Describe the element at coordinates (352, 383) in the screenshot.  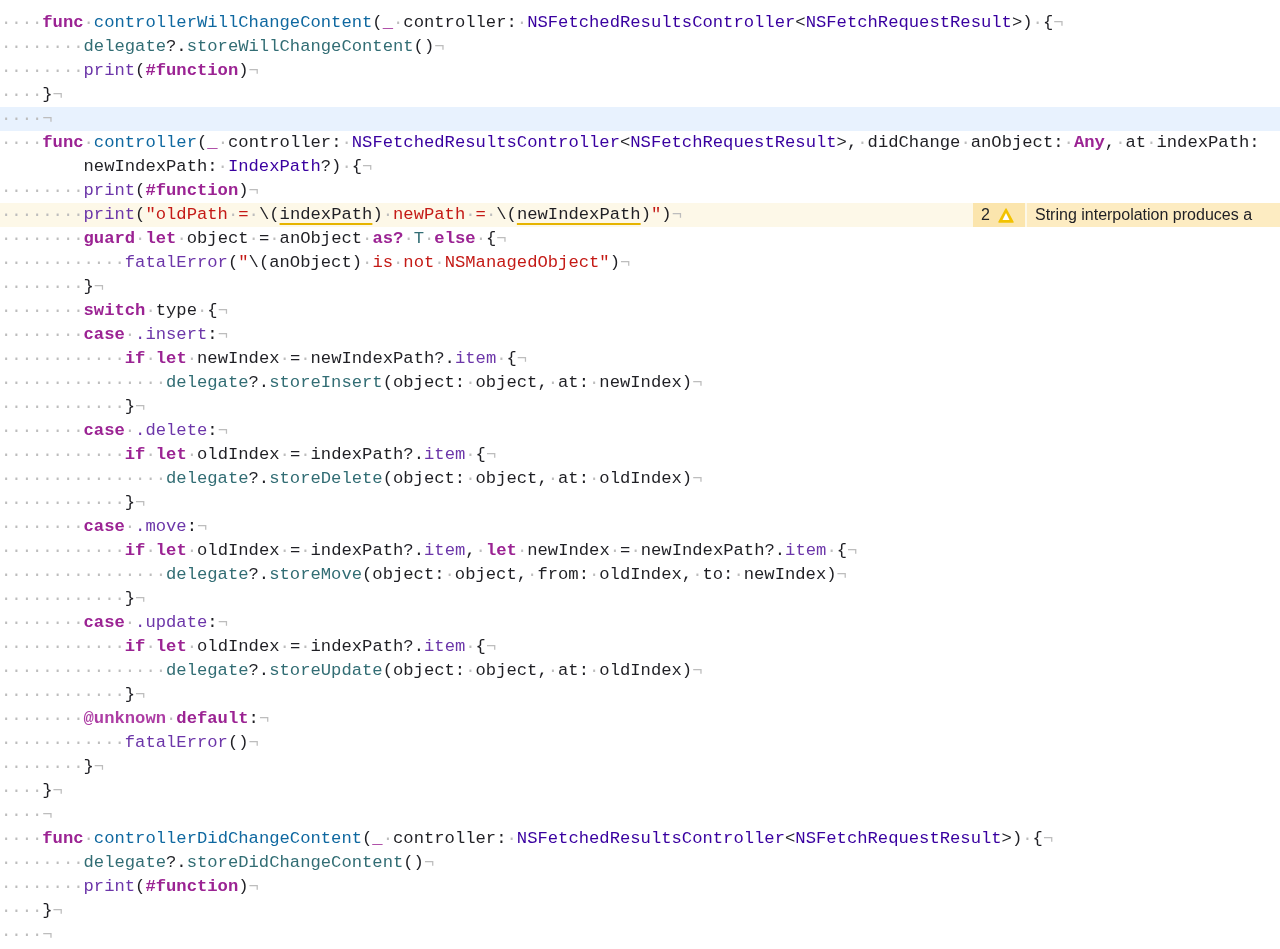
I see `code-line: ················delegate?.storeInsert(object:·object,·at:·newIndex)¬` at that location.